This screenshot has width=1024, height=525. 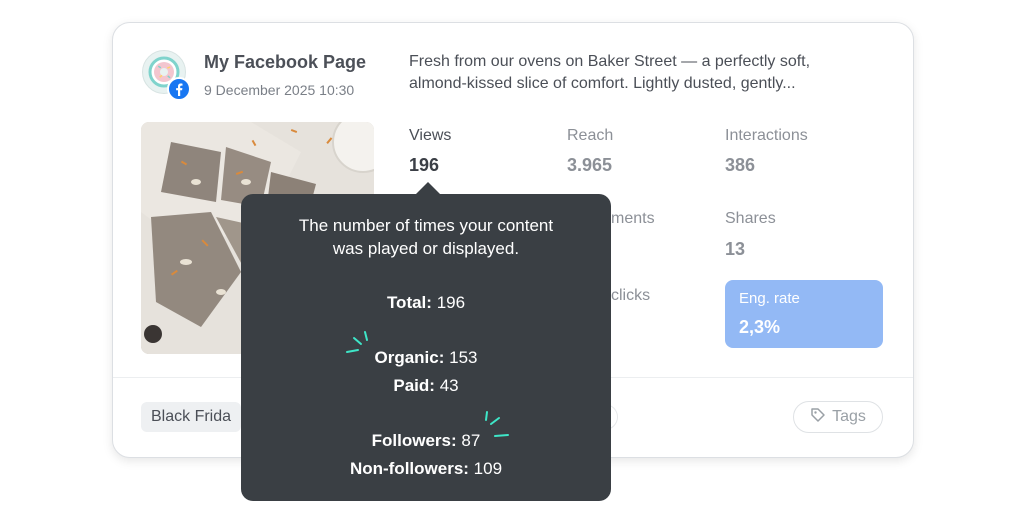 I want to click on tooltip-organic-label: Organic:, so click(x=409, y=357).